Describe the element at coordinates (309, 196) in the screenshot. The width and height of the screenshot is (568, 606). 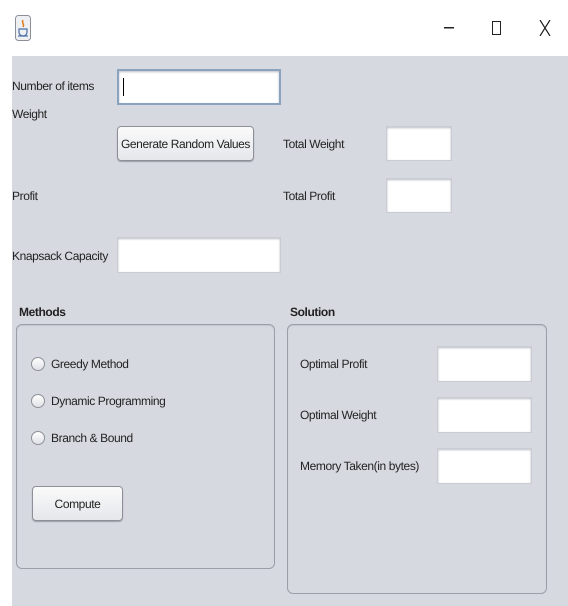
I see `field-label: Total Profit` at that location.